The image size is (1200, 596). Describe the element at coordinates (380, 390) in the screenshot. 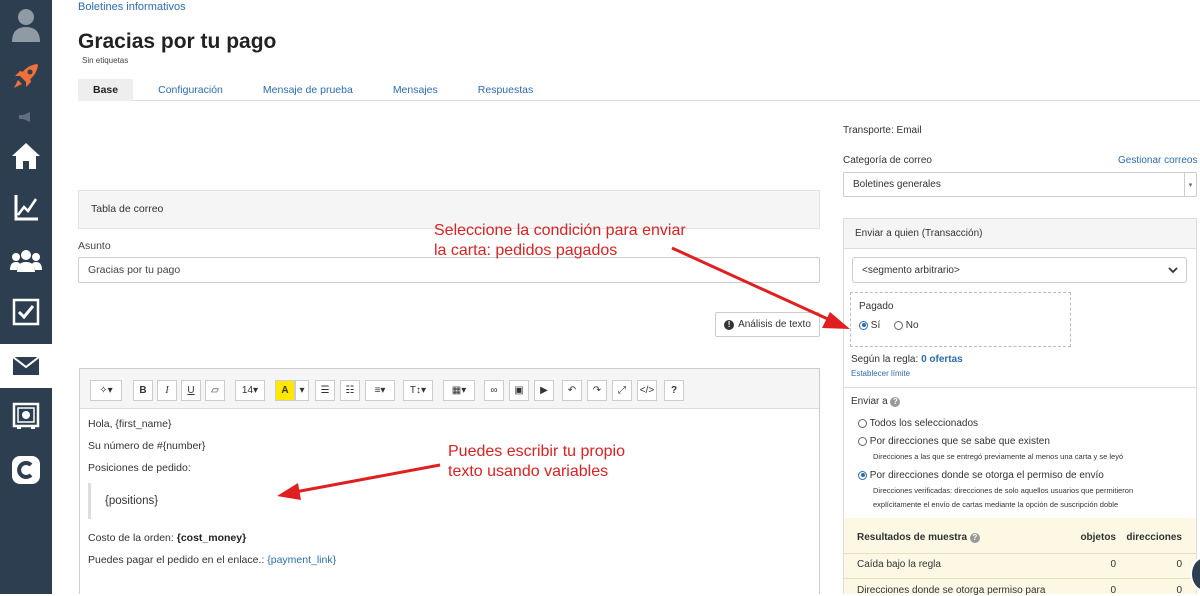

I see `align-icon: ≡▾` at that location.